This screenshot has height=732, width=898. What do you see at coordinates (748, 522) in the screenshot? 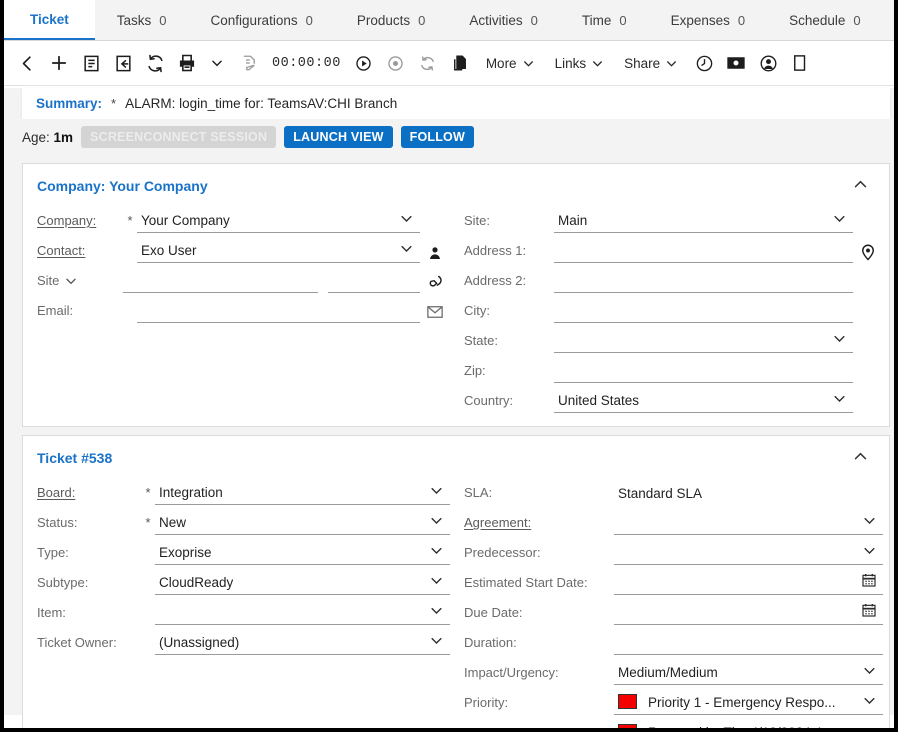
I see `agreement-select` at bounding box center [748, 522].